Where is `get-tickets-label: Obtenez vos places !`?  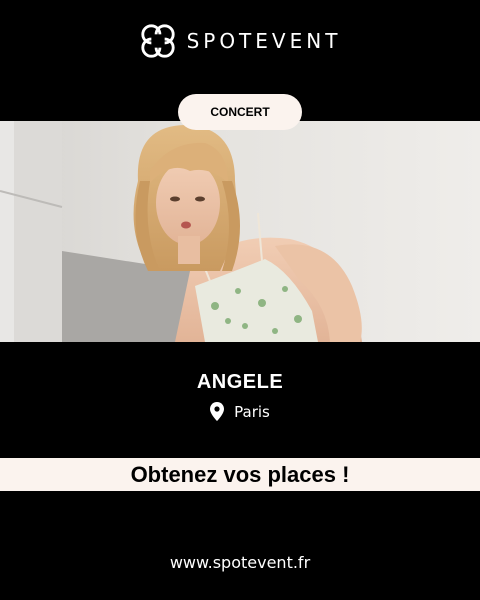 get-tickets-label: Obtenez vos places ! is located at coordinates (240, 475).